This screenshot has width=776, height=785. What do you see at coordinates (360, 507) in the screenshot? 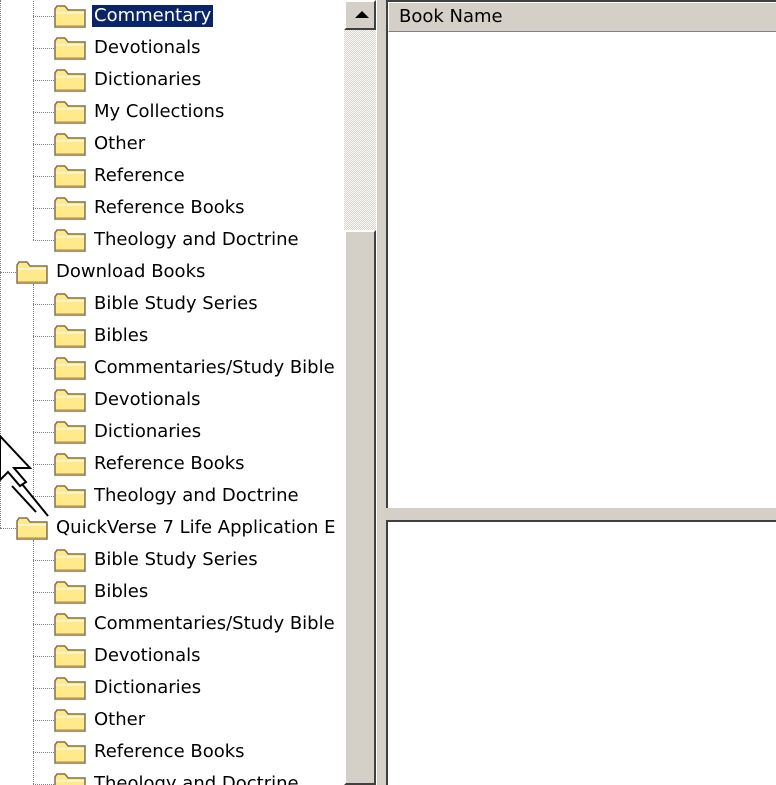
I see `scroll-thumb` at bounding box center [360, 507].